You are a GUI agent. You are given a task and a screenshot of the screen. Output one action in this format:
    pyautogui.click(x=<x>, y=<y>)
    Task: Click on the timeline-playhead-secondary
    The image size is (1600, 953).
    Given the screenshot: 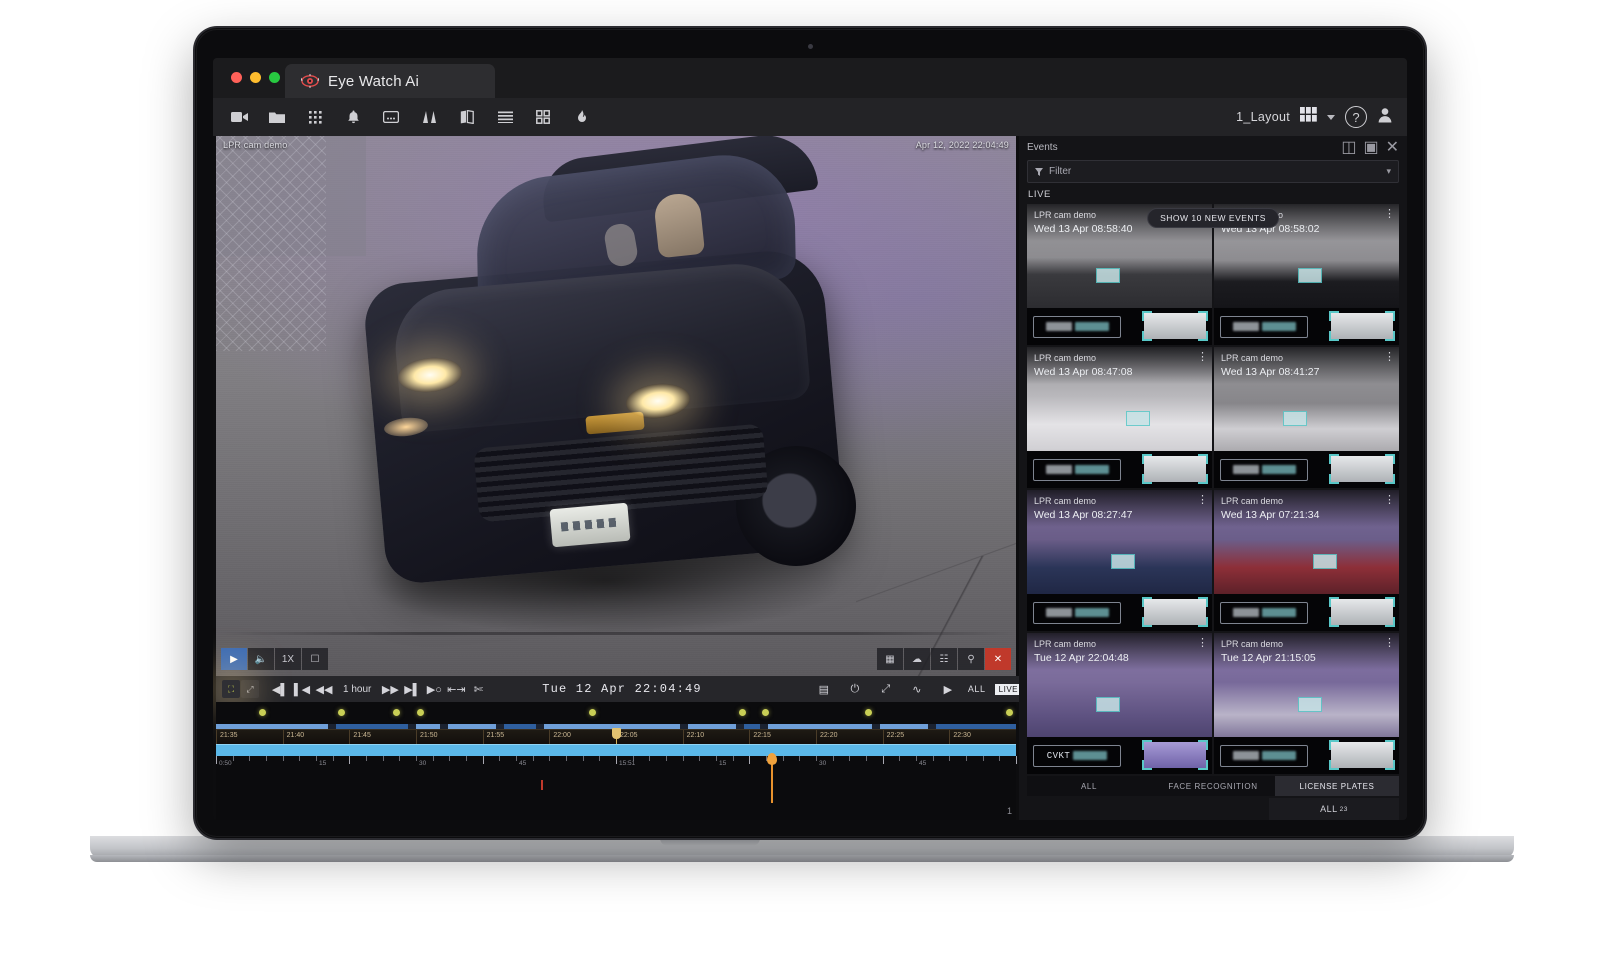 What is the action you would take?
    pyautogui.click(x=772, y=778)
    